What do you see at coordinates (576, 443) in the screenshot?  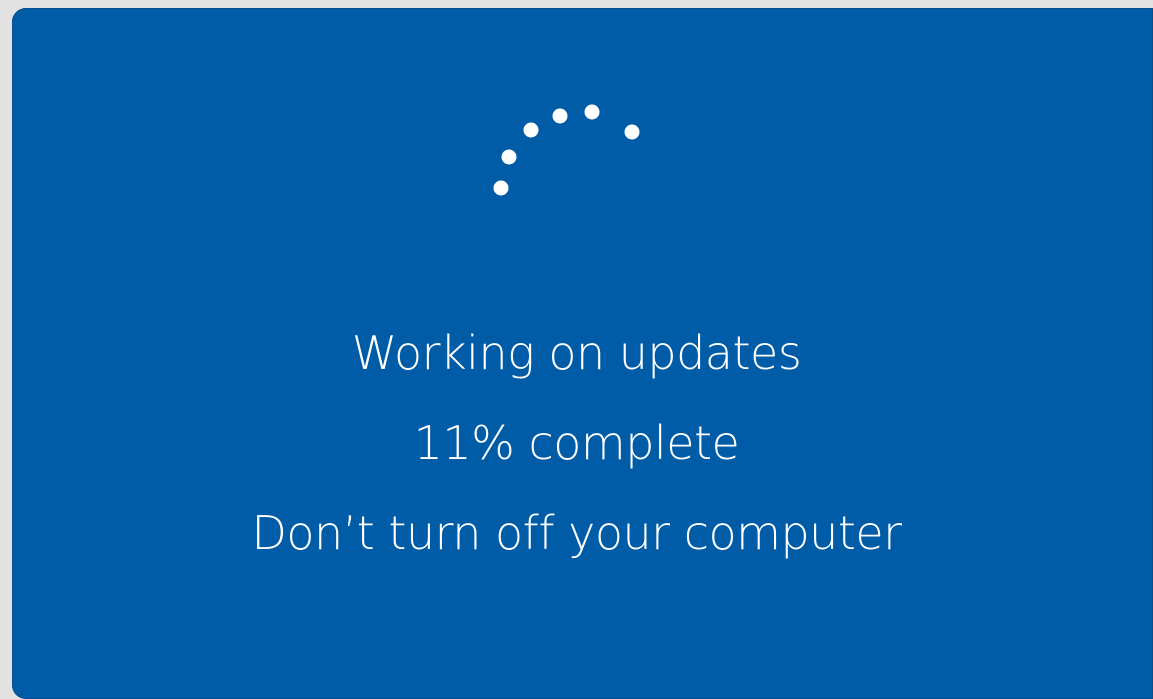 I see `update-progress: 11% complete` at bounding box center [576, 443].